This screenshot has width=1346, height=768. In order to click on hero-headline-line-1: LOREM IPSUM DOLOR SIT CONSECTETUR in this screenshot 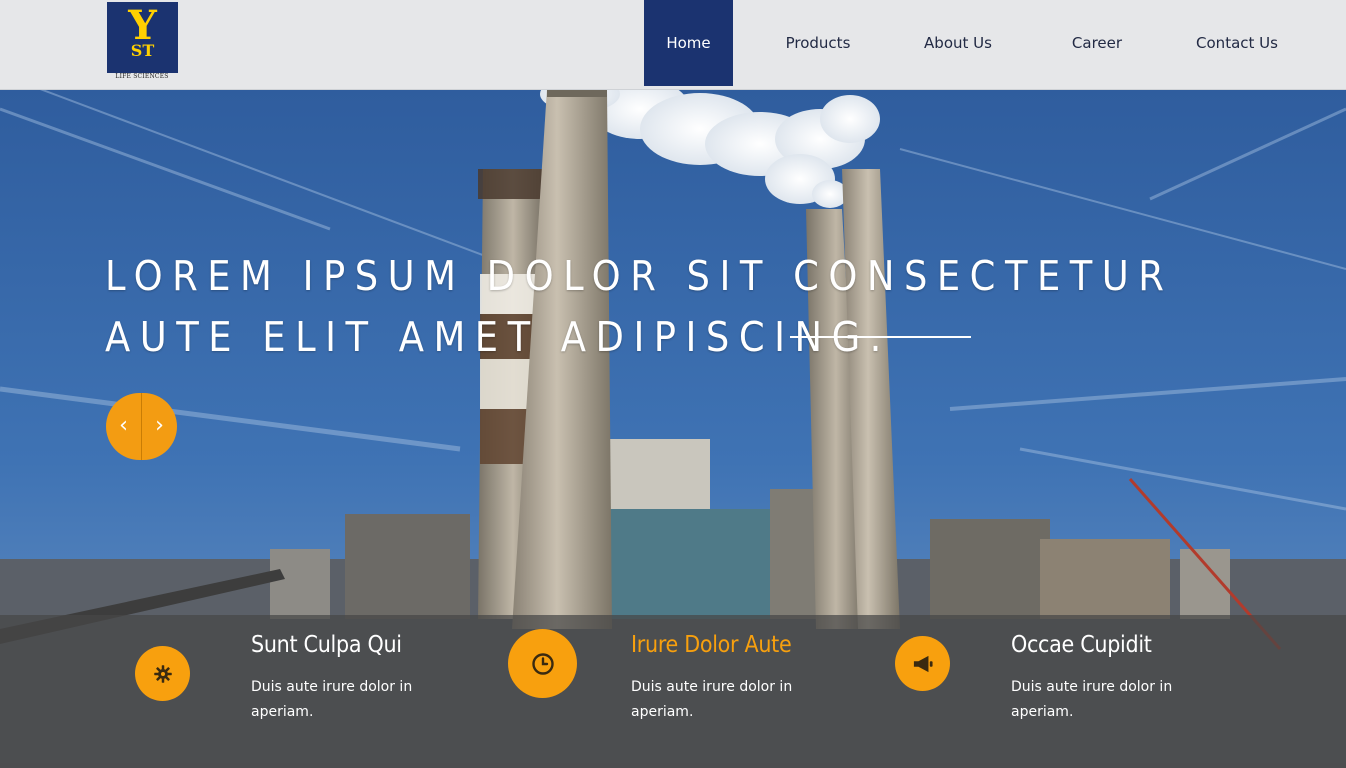, I will do `click(639, 276)`.